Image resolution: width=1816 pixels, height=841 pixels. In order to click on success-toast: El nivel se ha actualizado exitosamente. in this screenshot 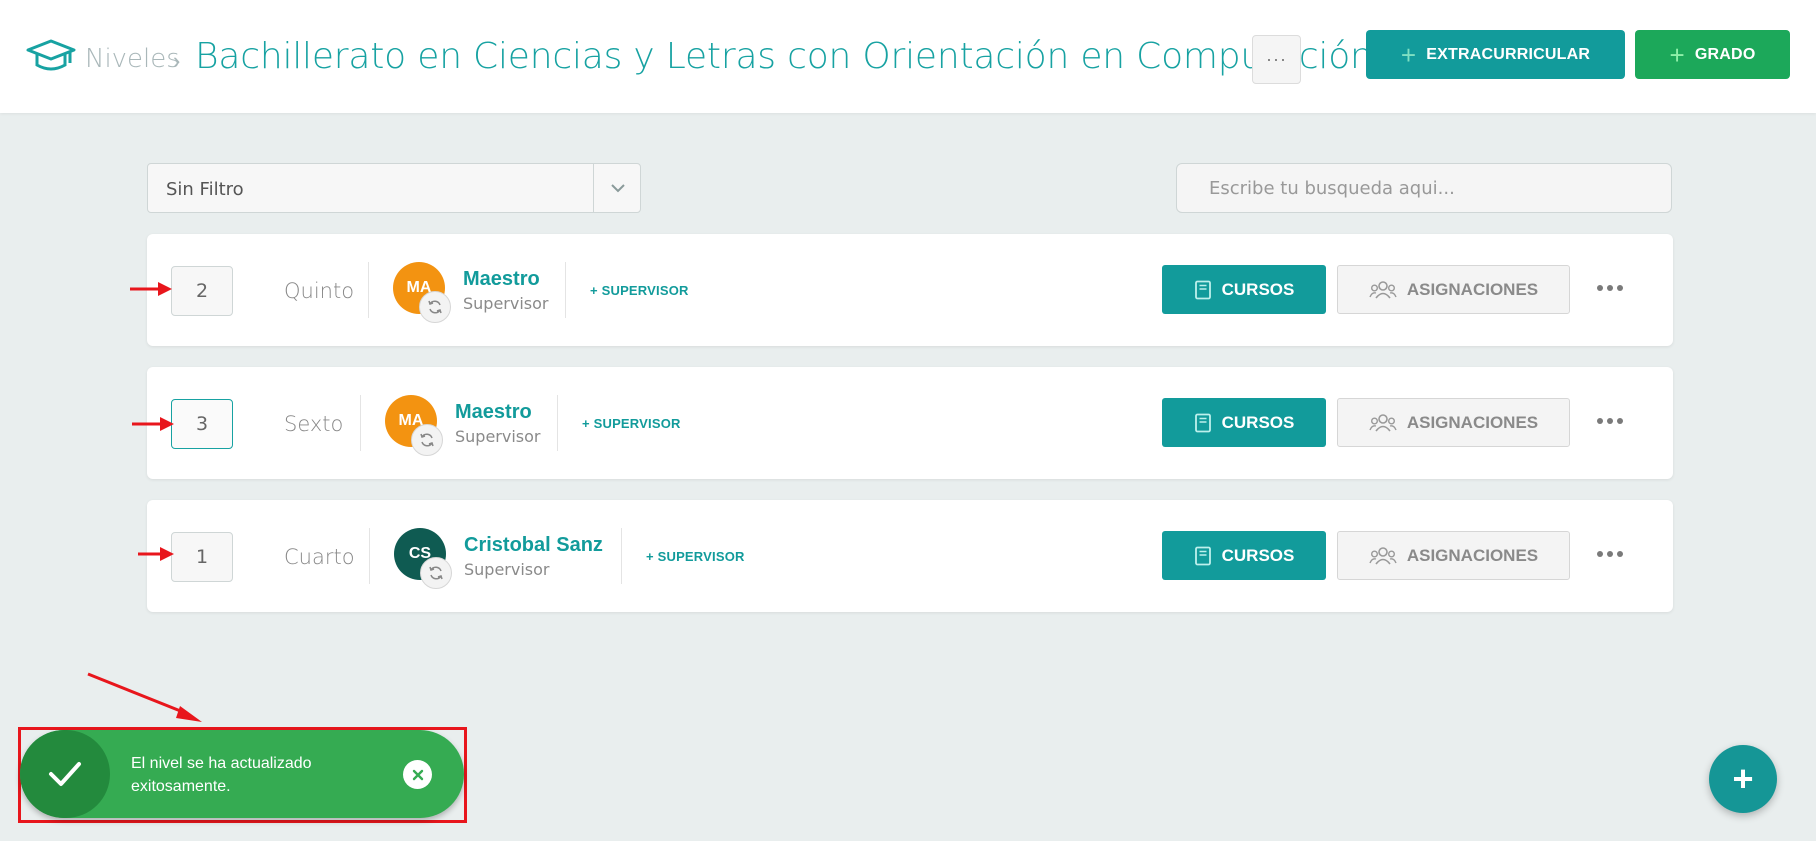, I will do `click(242, 774)`.